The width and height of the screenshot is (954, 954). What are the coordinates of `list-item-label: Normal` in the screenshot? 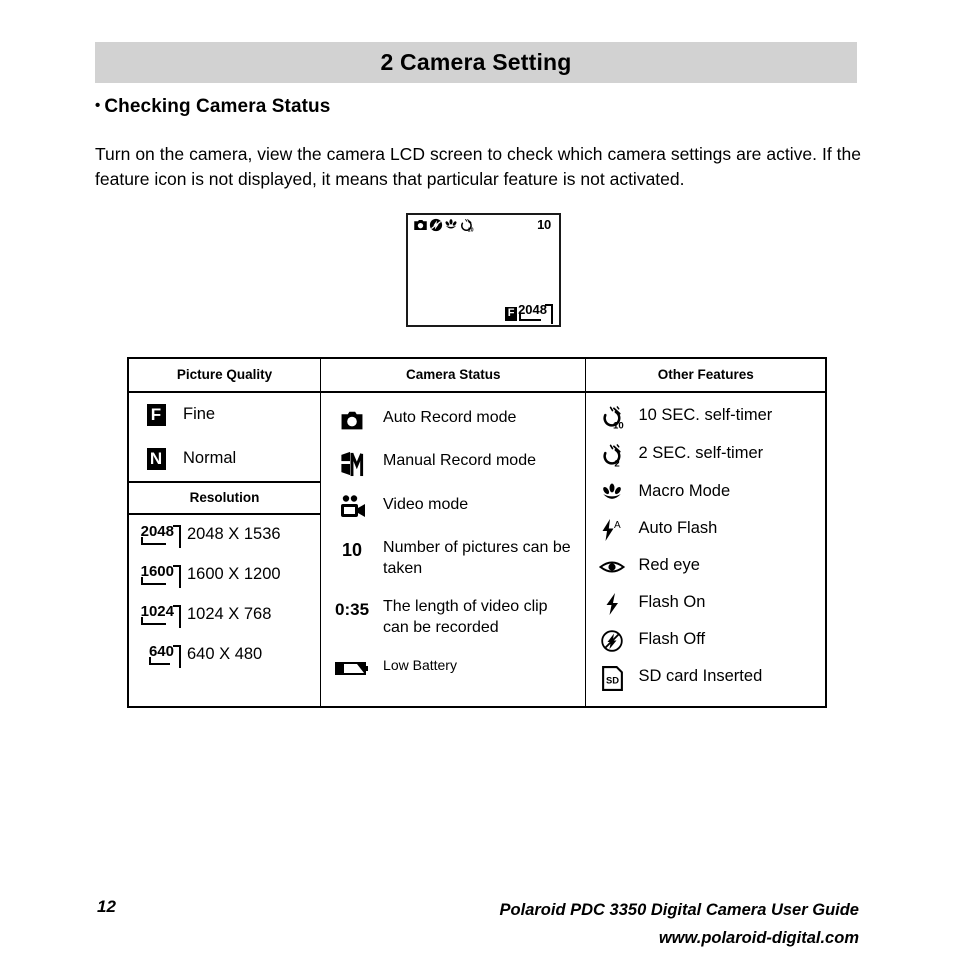 It's located at (210, 458).